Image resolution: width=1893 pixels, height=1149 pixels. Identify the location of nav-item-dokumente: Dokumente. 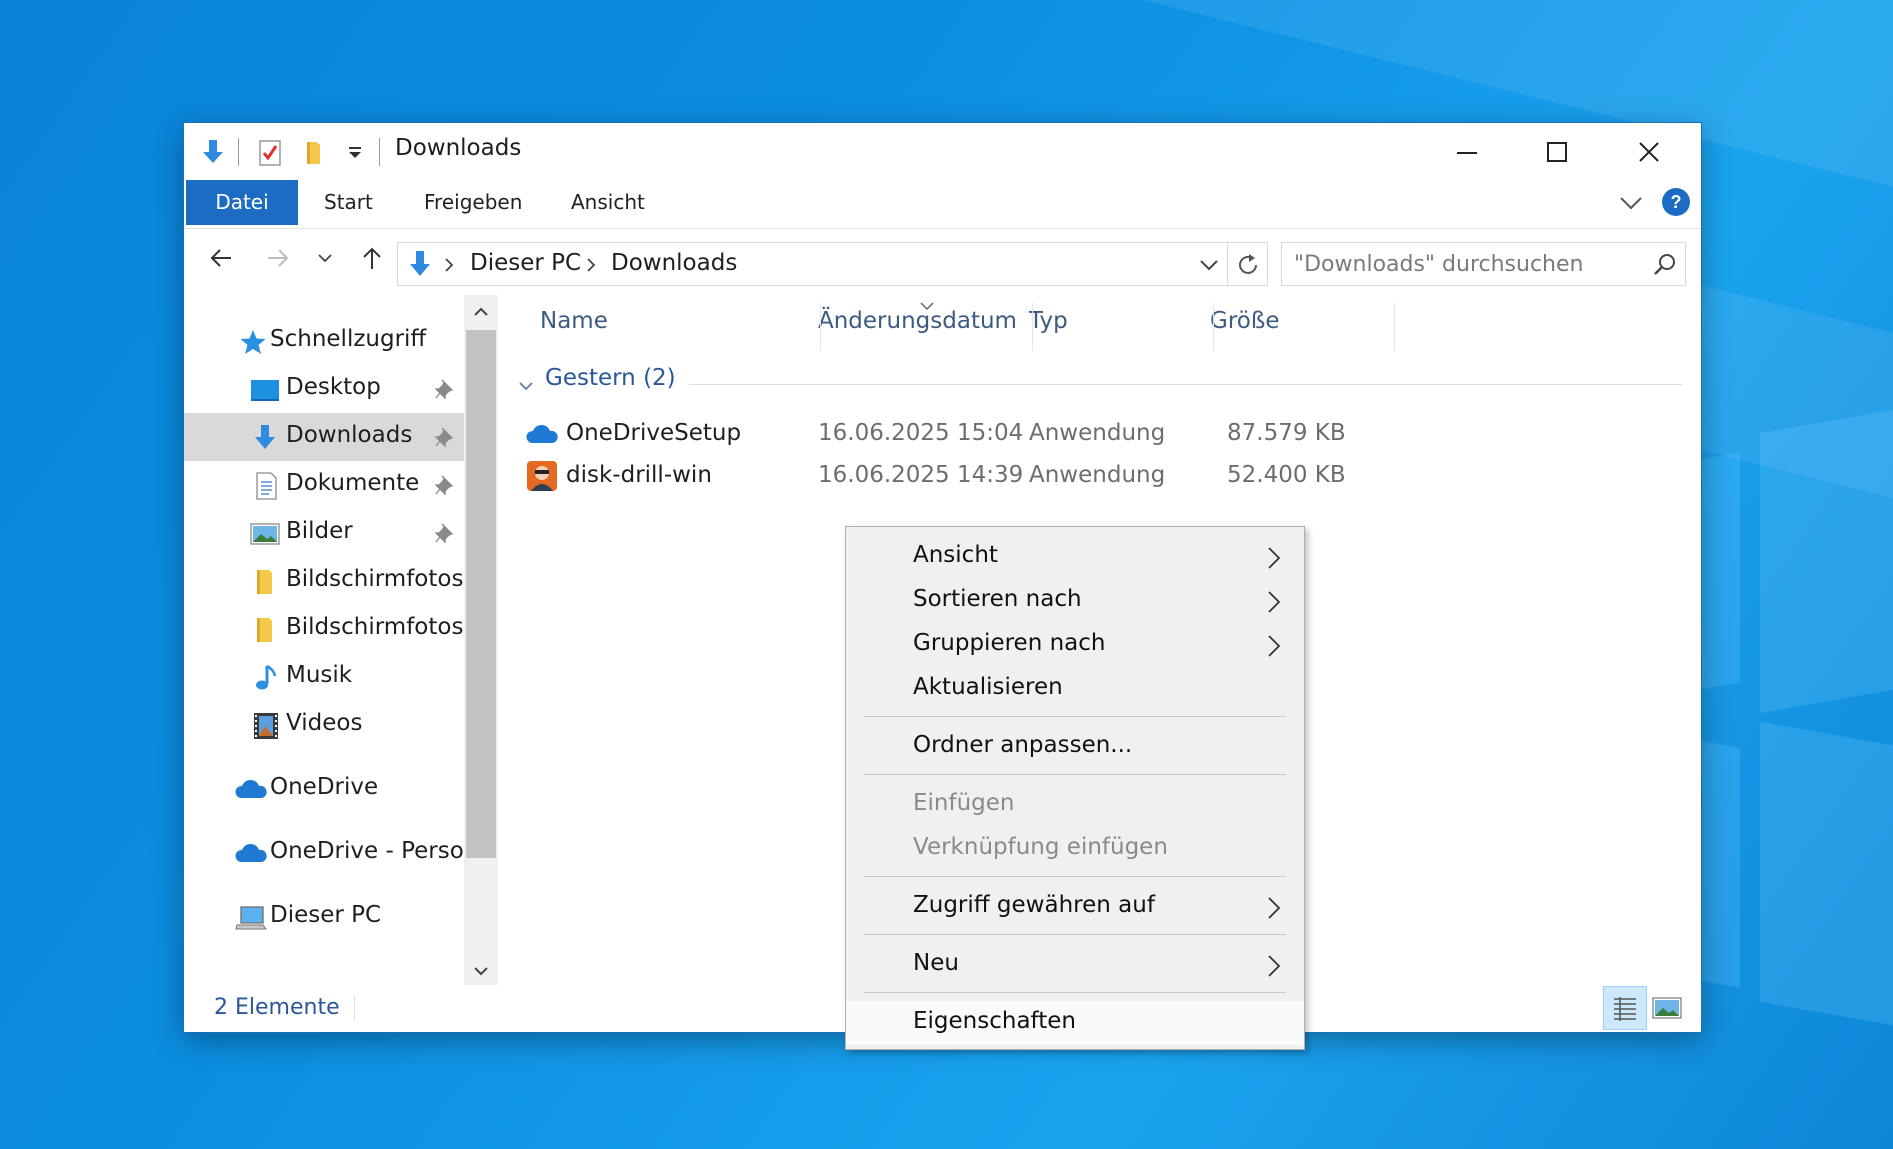
(324, 485).